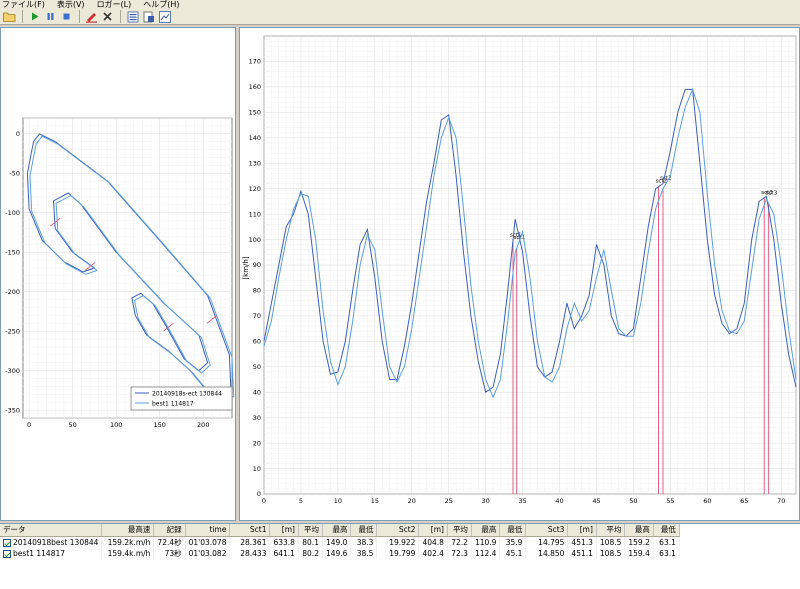  I want to click on y-tick-label: 70, so click(257, 316).